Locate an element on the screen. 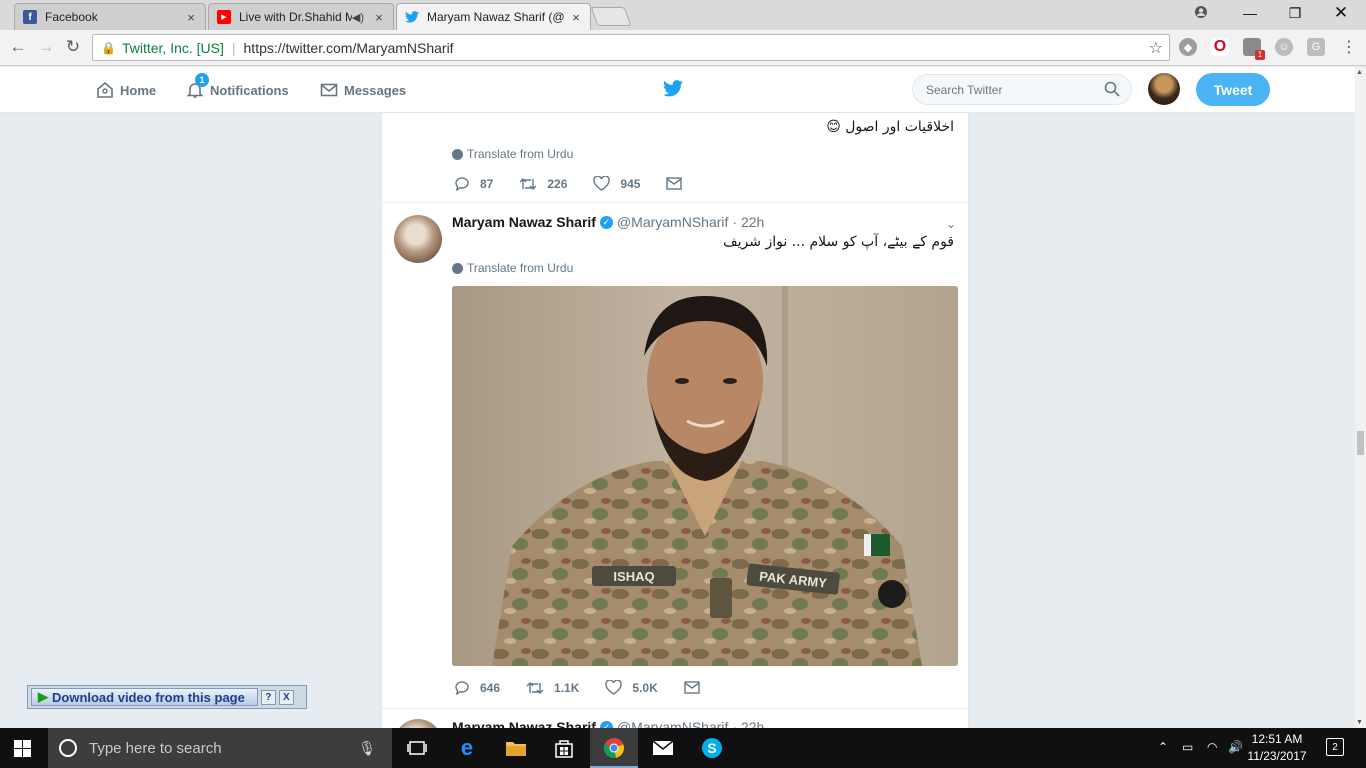 This screenshot has height=768, width=1366. profile-icon is located at coordinates (1201, 13).